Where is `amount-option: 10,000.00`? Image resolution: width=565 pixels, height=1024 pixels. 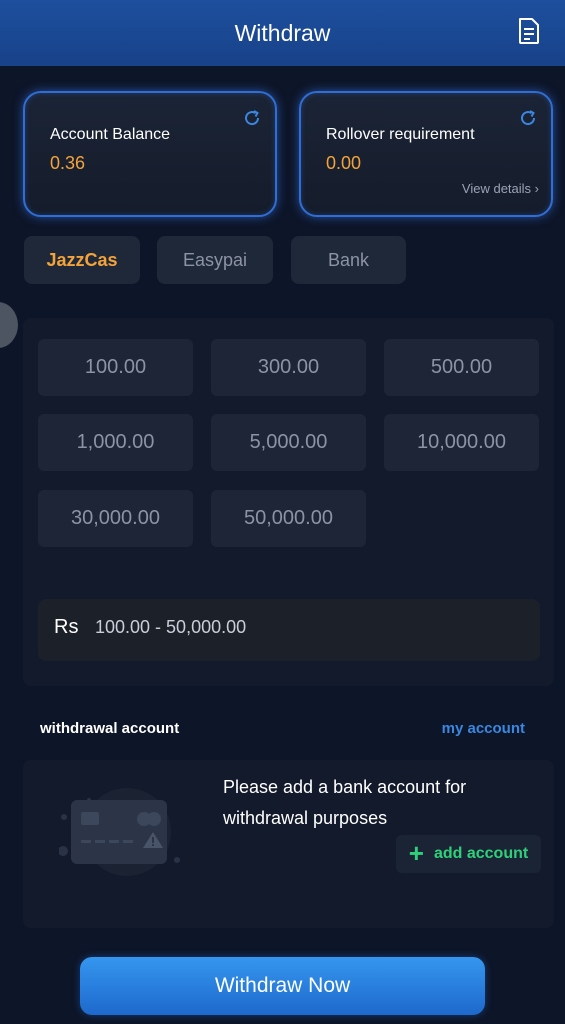 amount-option: 10,000.00 is located at coordinates (461, 442).